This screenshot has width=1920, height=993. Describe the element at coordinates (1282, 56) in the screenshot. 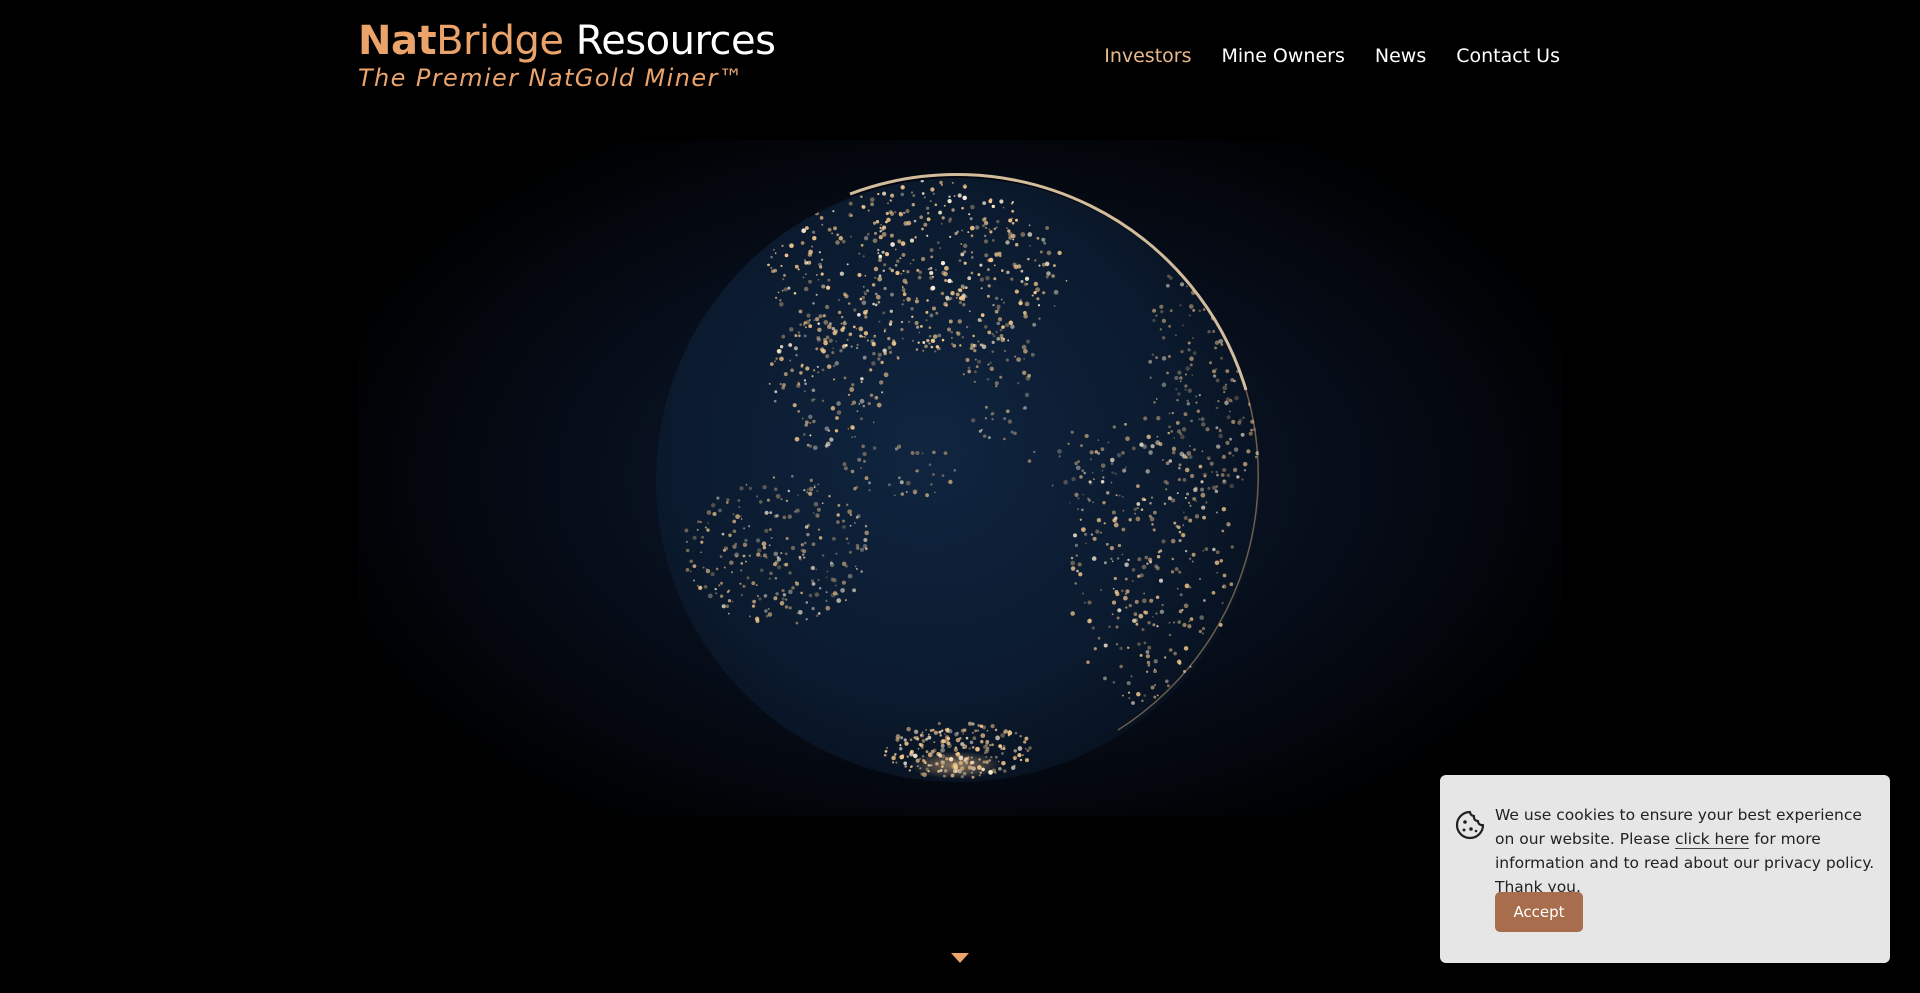

I see `nav-item-mine-owners: Mine Owners` at that location.